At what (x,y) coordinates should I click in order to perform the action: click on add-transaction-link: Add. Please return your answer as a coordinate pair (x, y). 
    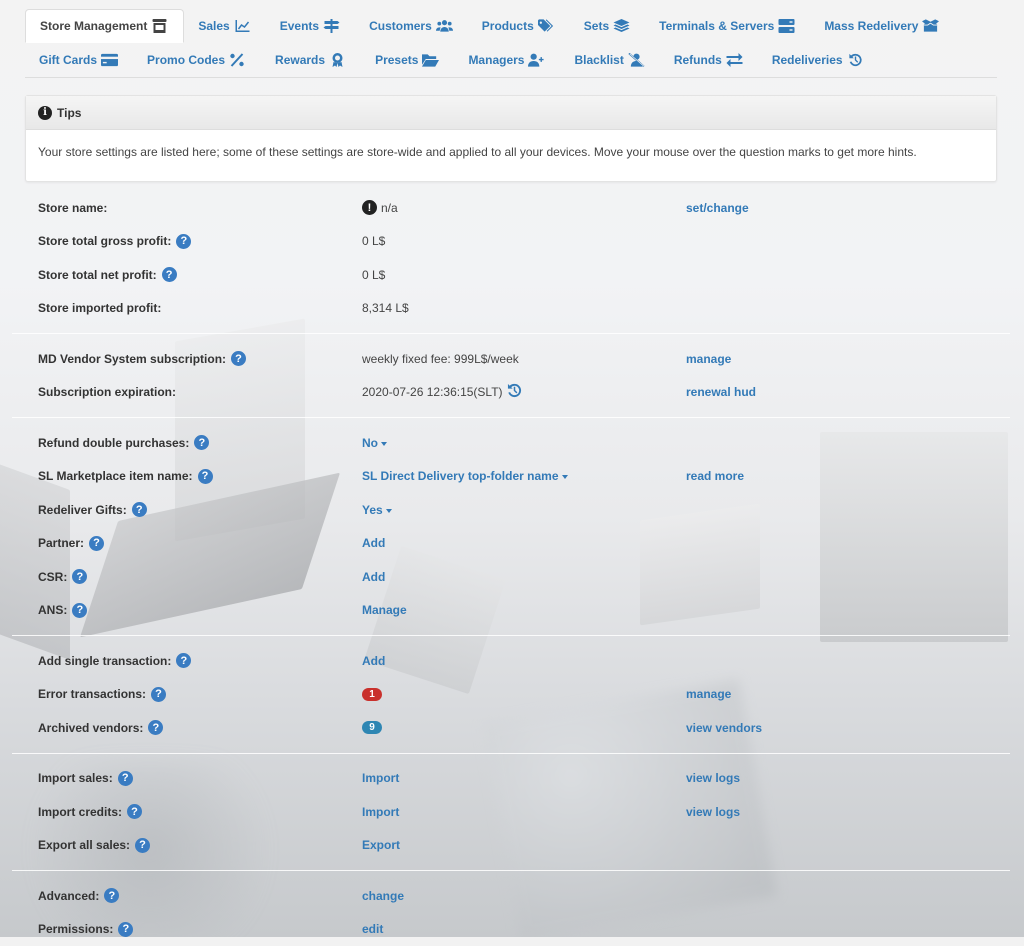
    Looking at the image, I should click on (373, 661).